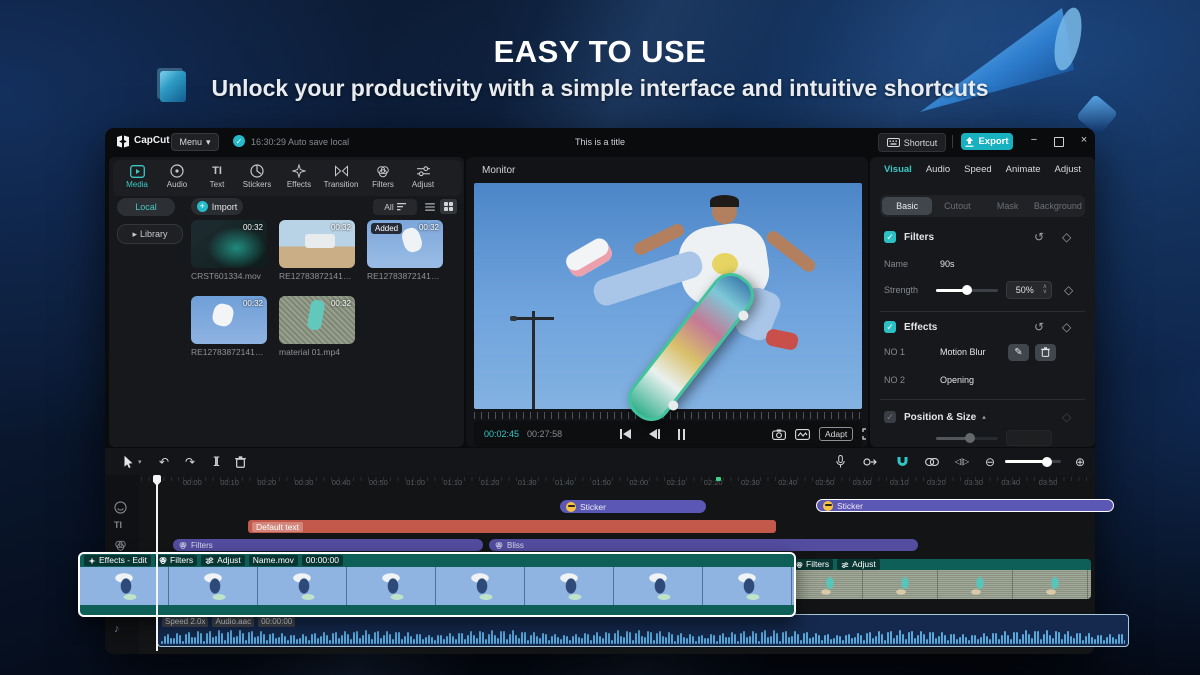  Describe the element at coordinates (1023, 169) in the screenshot. I see `tab-animate: Animate` at that location.